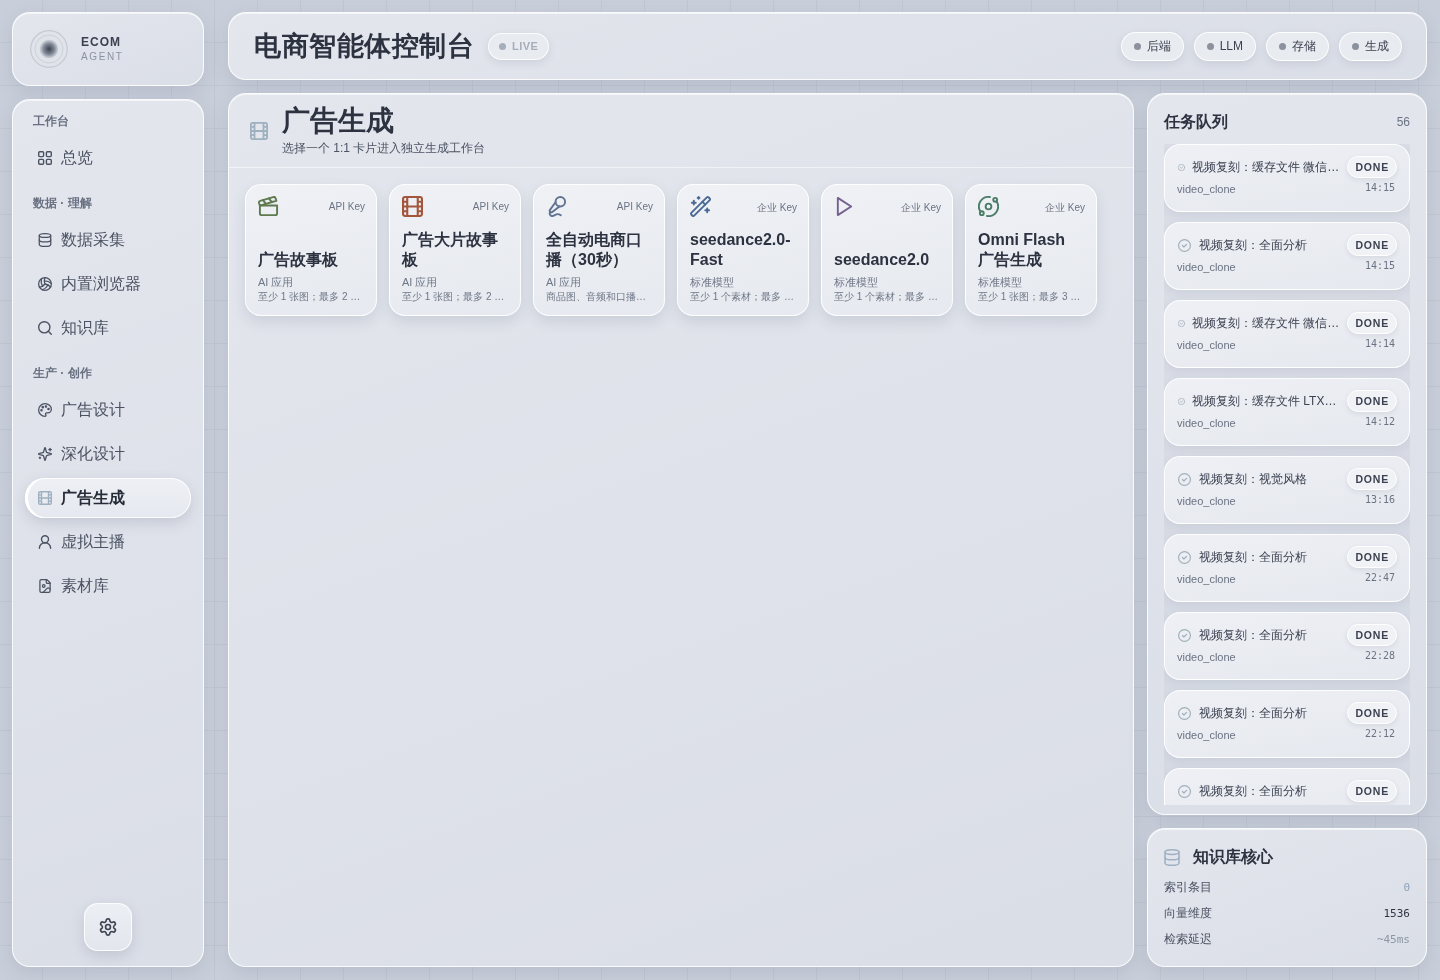 The width and height of the screenshot is (1440, 980). I want to click on task-item: 视频复刻：缓存文件 微信… DONE video_clone 14:14, so click(1287, 334).